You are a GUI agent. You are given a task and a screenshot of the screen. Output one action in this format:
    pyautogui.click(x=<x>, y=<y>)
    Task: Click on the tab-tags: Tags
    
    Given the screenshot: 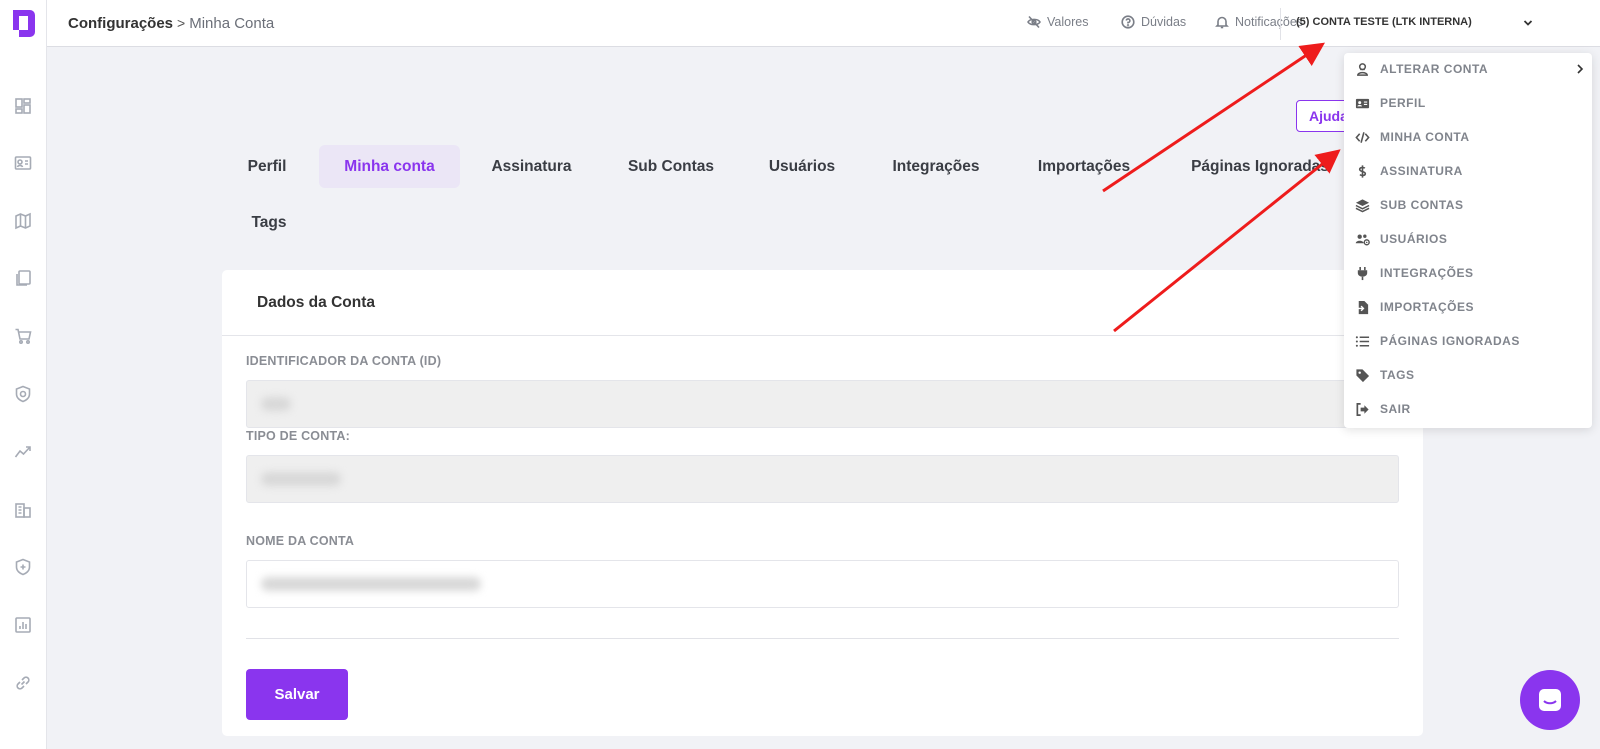 What is the action you would take?
    pyautogui.click(x=269, y=222)
    